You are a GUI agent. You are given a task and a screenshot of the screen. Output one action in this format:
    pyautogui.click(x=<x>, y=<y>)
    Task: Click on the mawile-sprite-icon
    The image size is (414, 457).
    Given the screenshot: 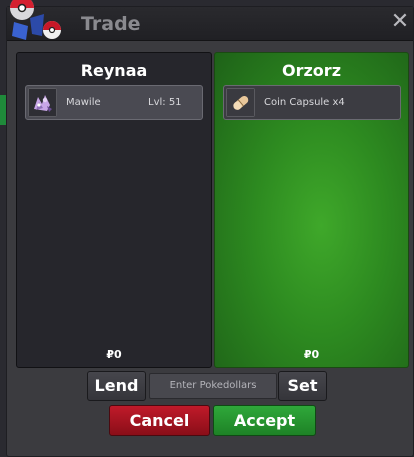 What is the action you would take?
    pyautogui.click(x=42, y=102)
    